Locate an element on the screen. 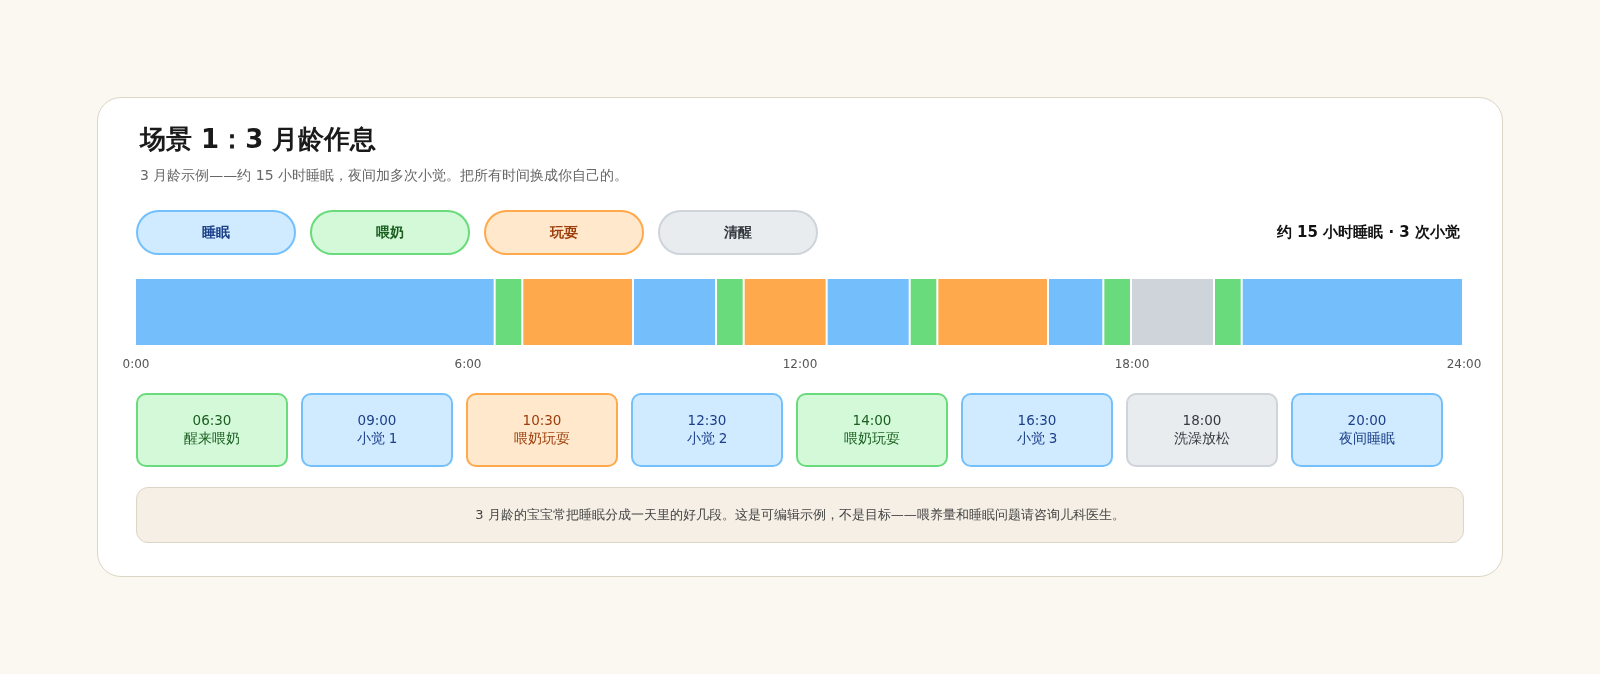  axis-tick-label: 12:00 is located at coordinates (800, 364).